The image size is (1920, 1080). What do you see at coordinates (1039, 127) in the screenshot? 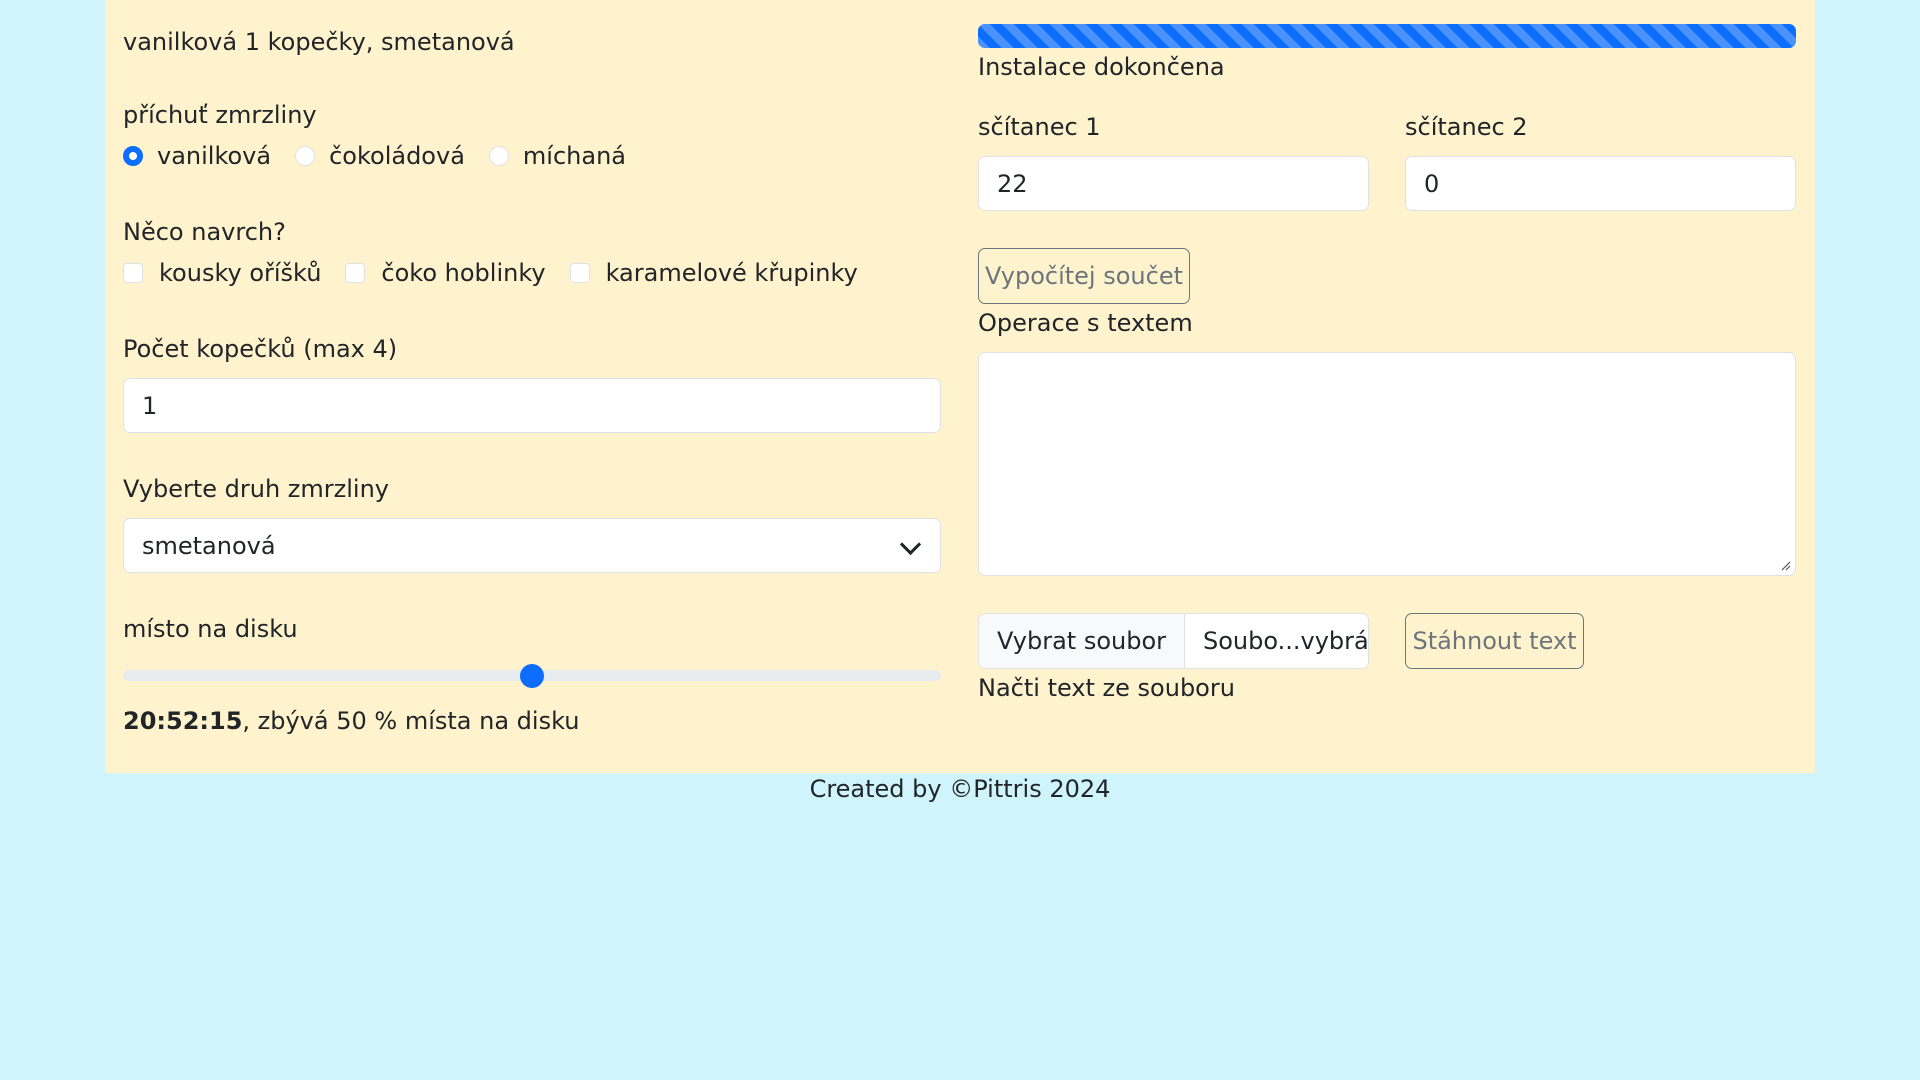
I see `addend1-label: sčítanec 1` at bounding box center [1039, 127].